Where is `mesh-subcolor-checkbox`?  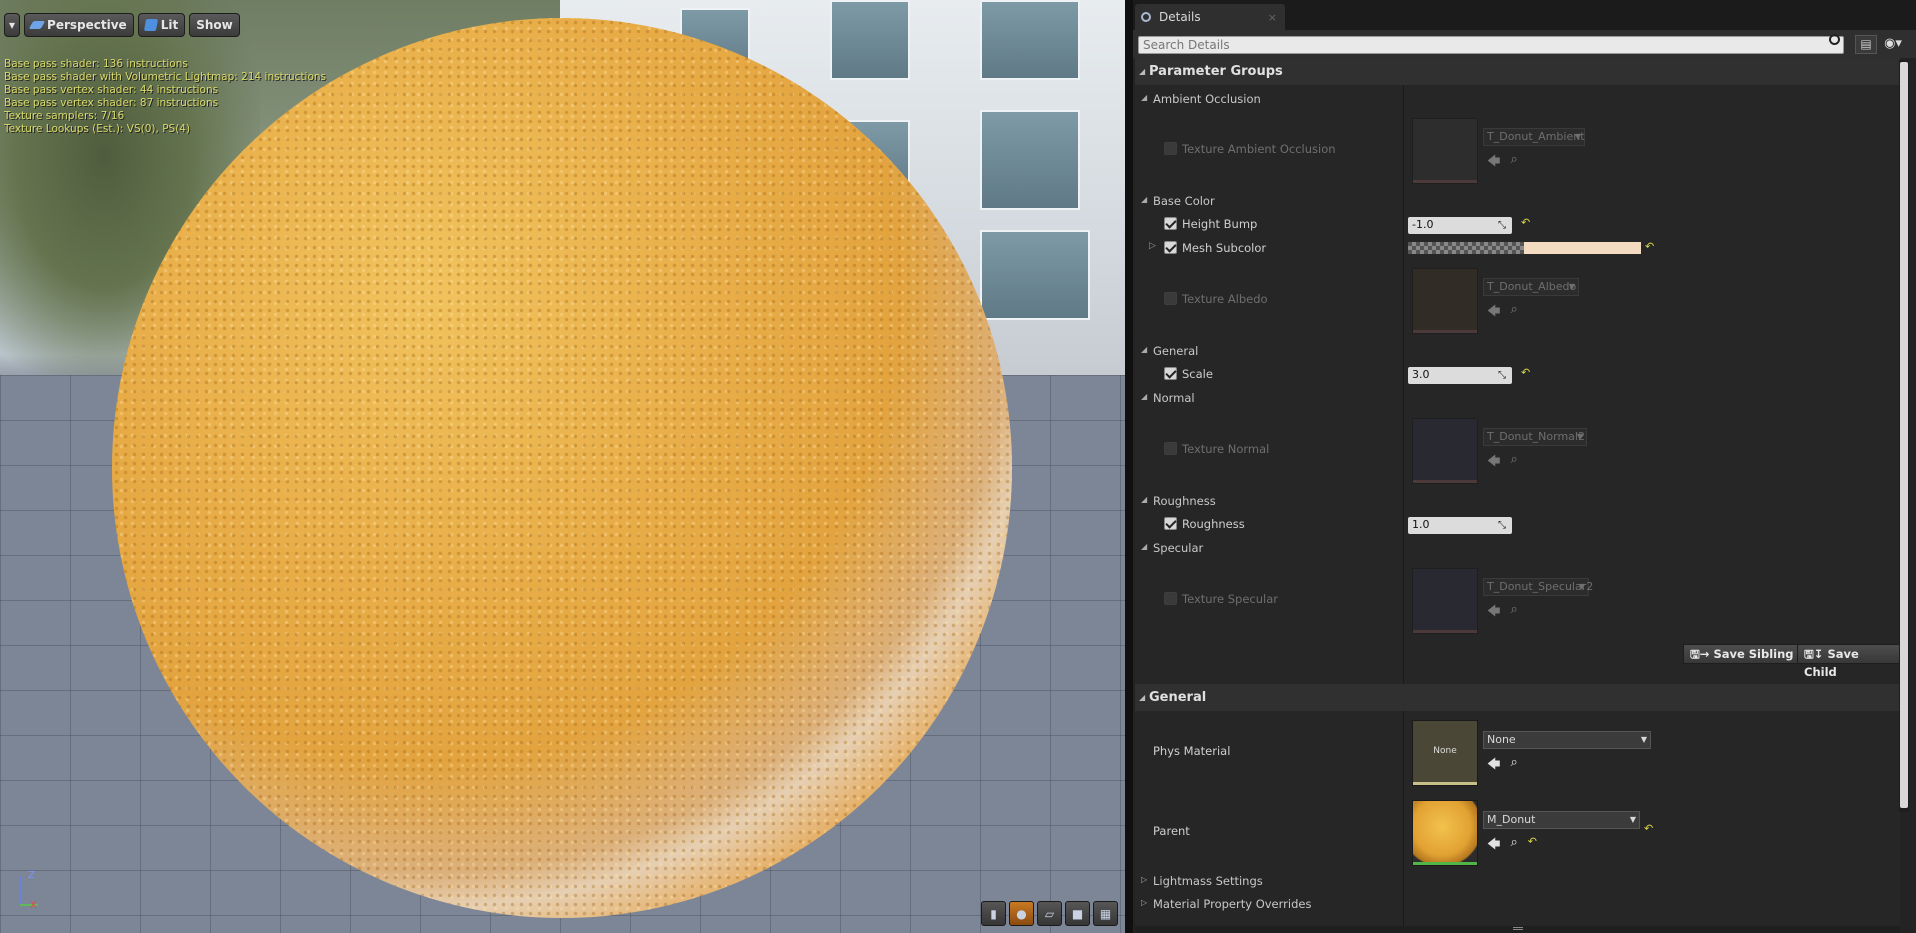
mesh-subcolor-checkbox is located at coordinates (1170, 247).